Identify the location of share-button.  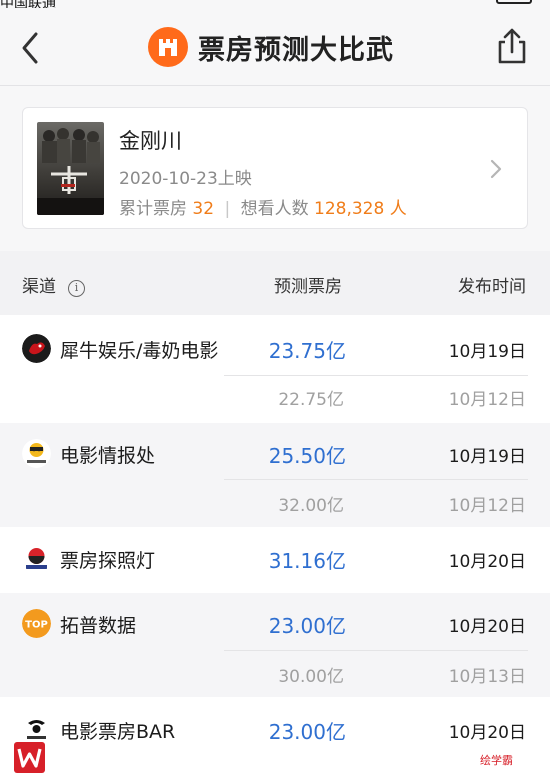
(512, 46).